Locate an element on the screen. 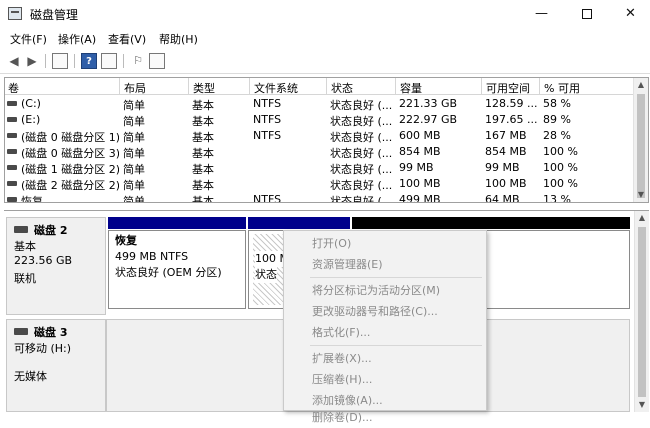 The image size is (650, 428). disk-2-label: 磁盘 2 基本 223.56 GB 联机 is located at coordinates (56, 266).